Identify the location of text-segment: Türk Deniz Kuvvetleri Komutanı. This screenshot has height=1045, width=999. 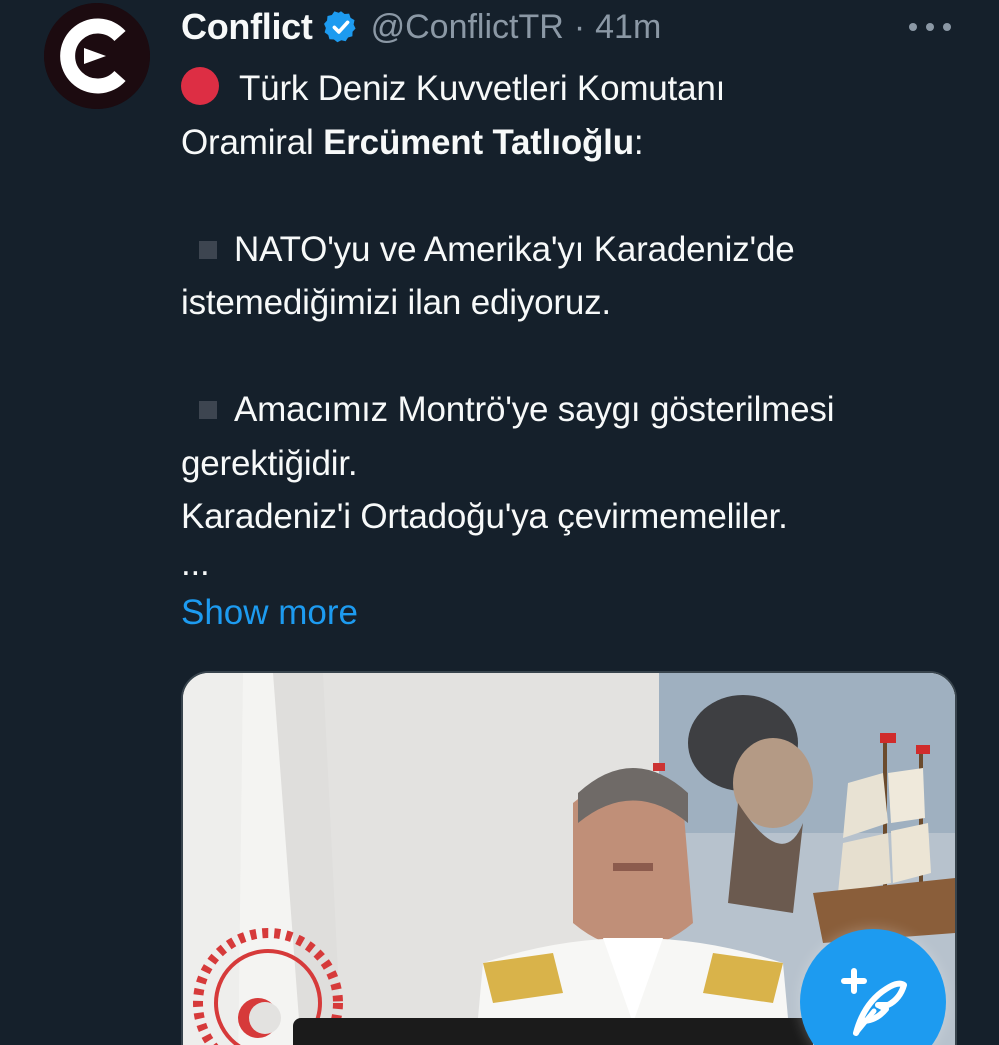
(482, 88).